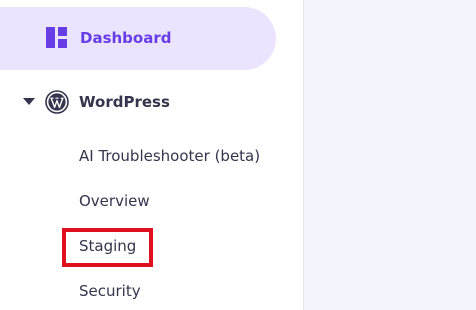  What do you see at coordinates (29, 101) in the screenshot?
I see `caret-down-icon` at bounding box center [29, 101].